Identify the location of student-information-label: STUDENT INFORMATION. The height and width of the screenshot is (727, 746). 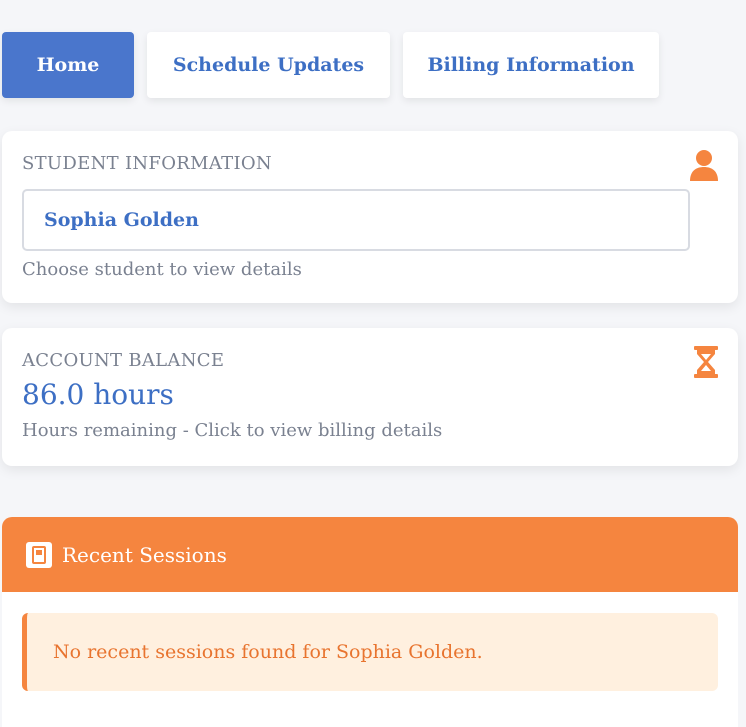
(147, 163).